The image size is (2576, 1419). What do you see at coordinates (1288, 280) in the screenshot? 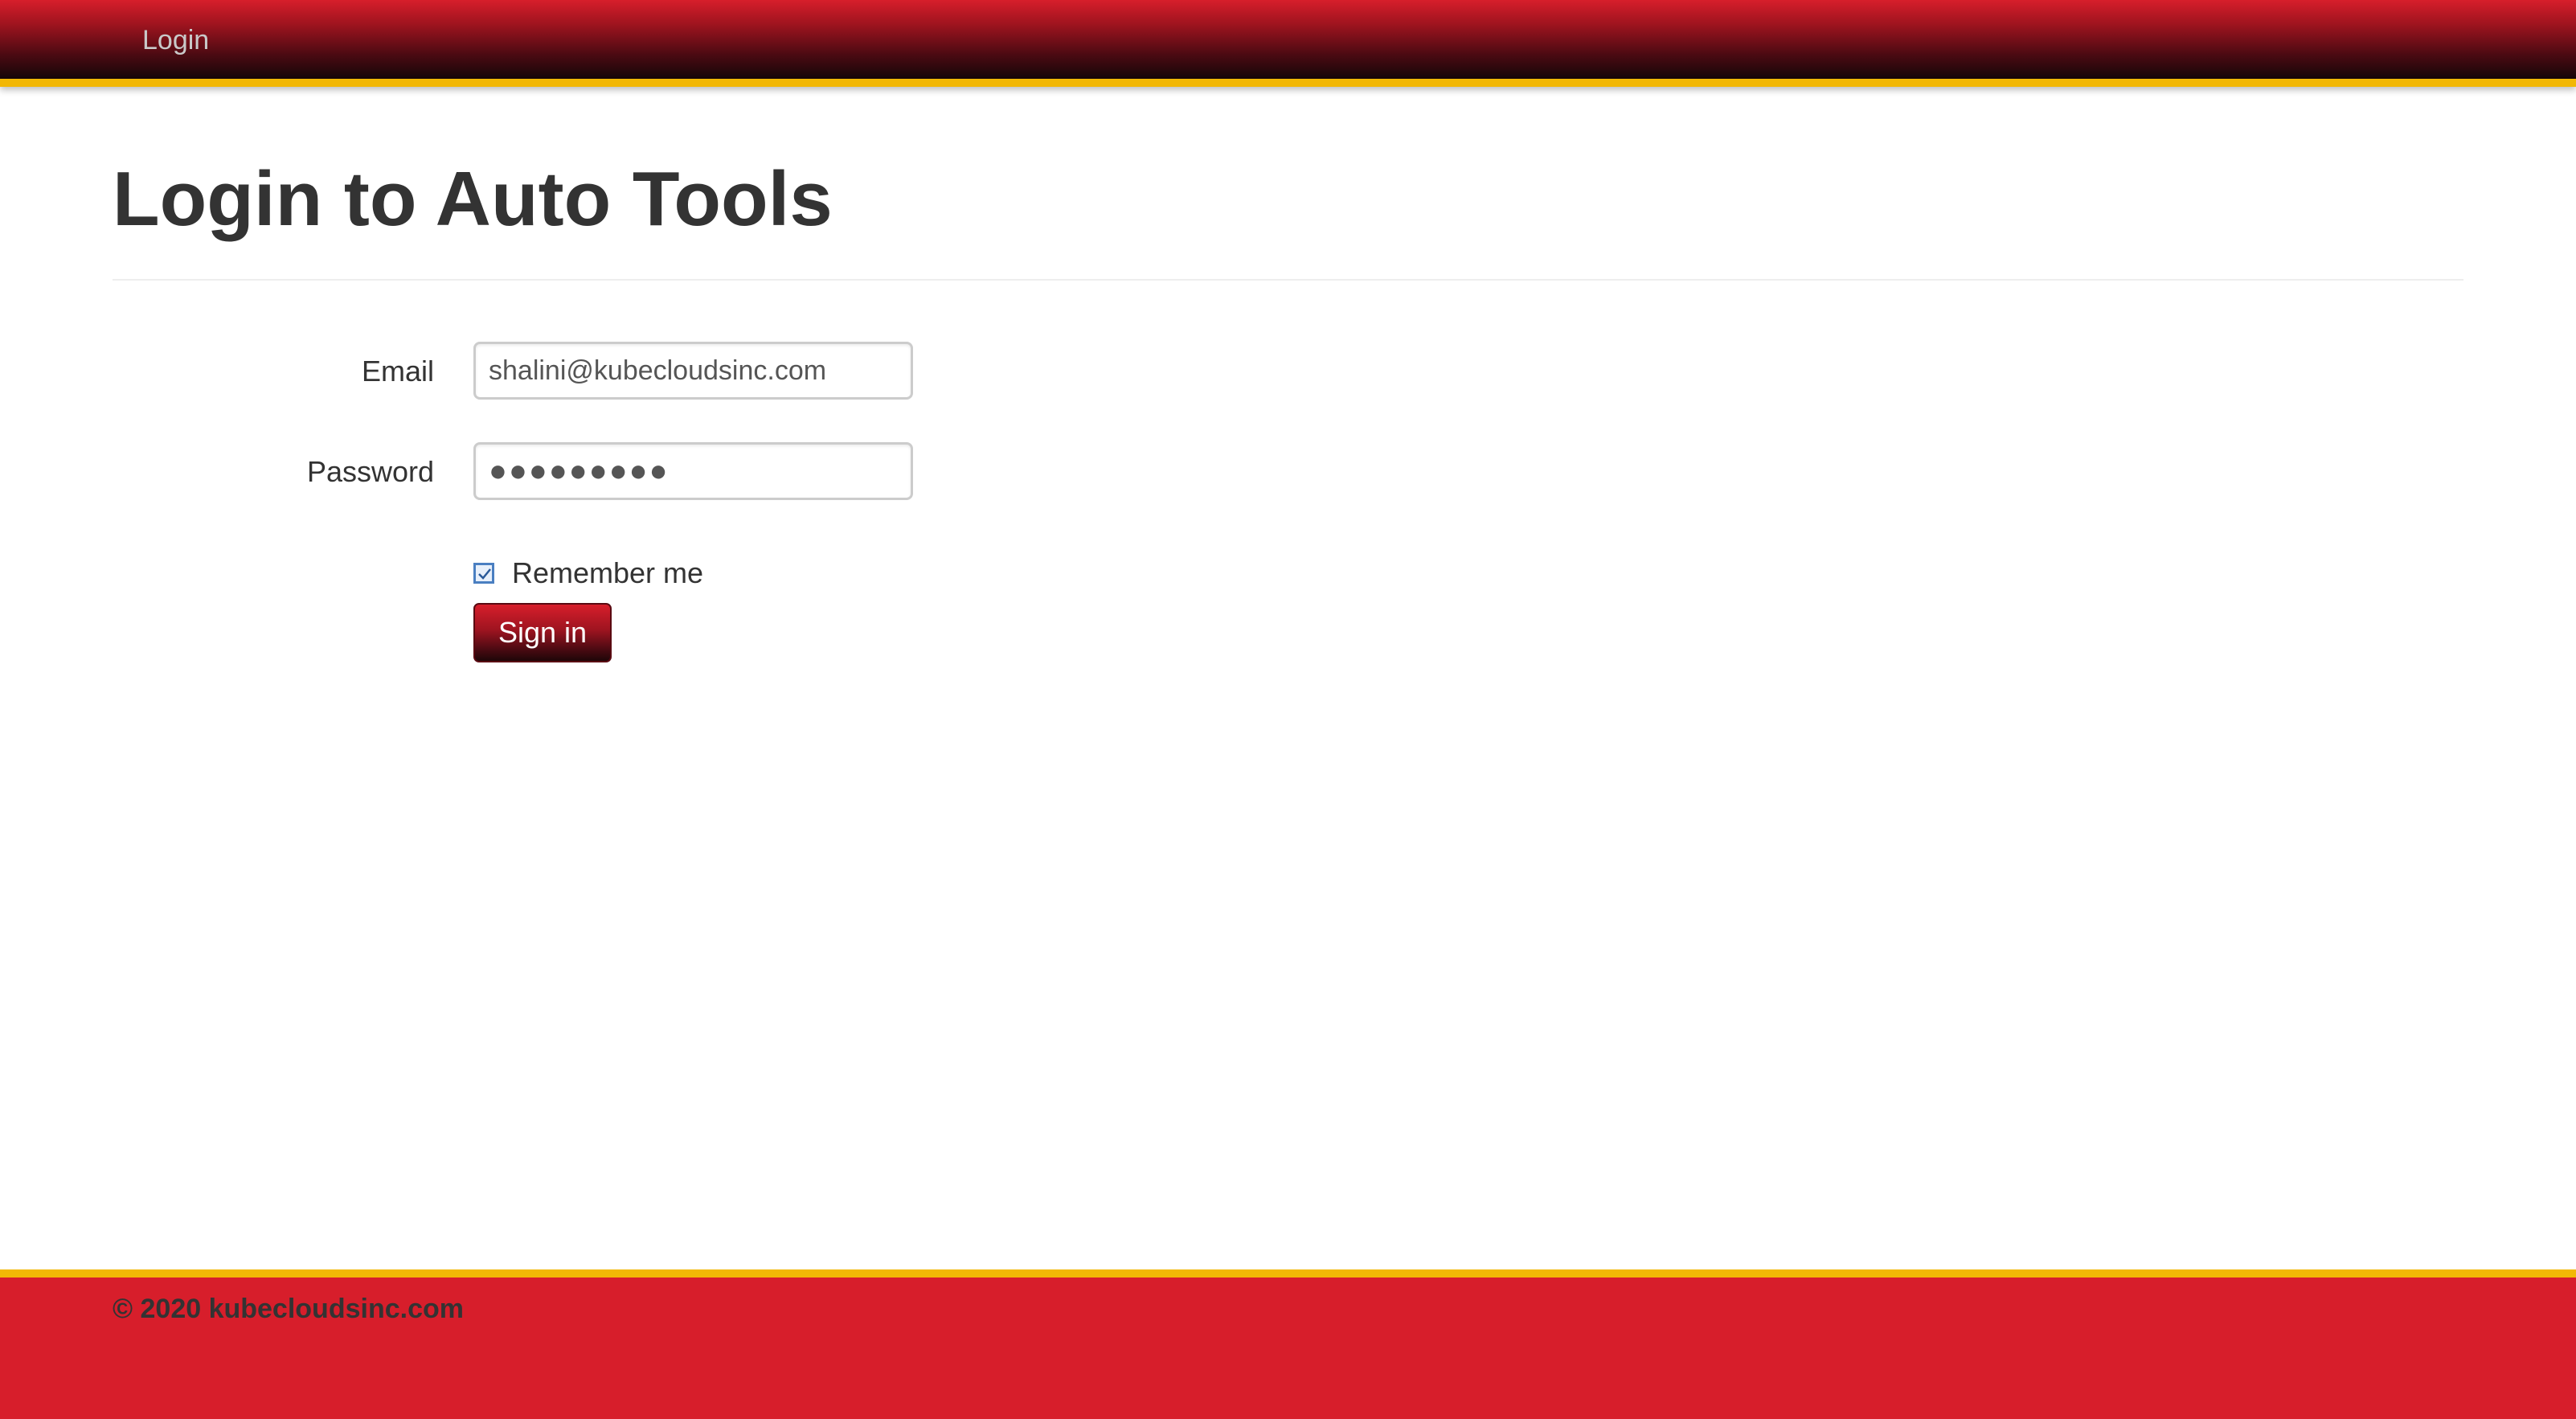
I see `title-divider` at bounding box center [1288, 280].